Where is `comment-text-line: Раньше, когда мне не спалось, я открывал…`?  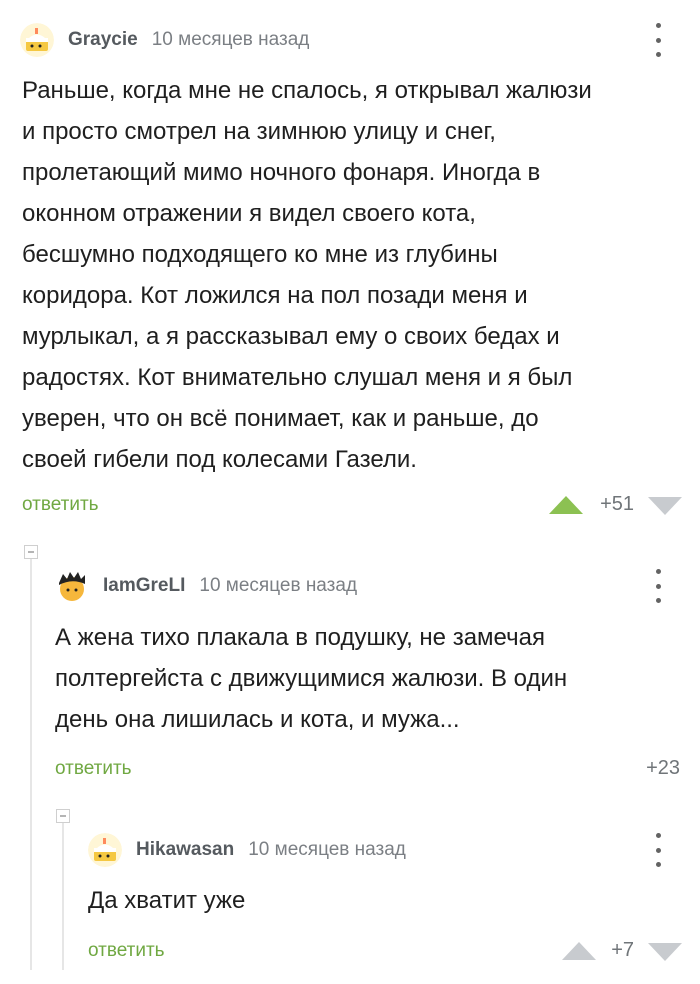 comment-text-line: Раньше, когда мне не спалось, я открывал… is located at coordinates (307, 90).